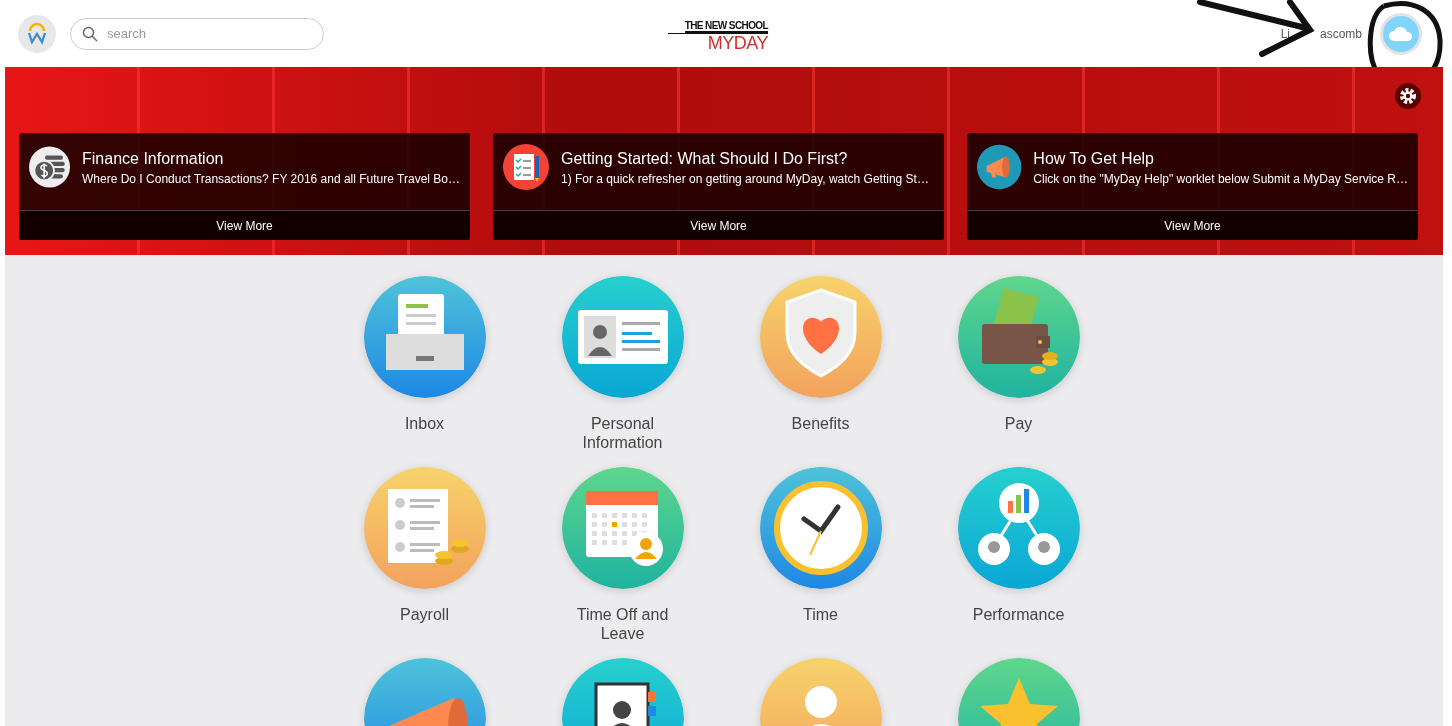 This screenshot has width=1452, height=726. I want to click on user-name-fragment: Li, so click(1285, 33).